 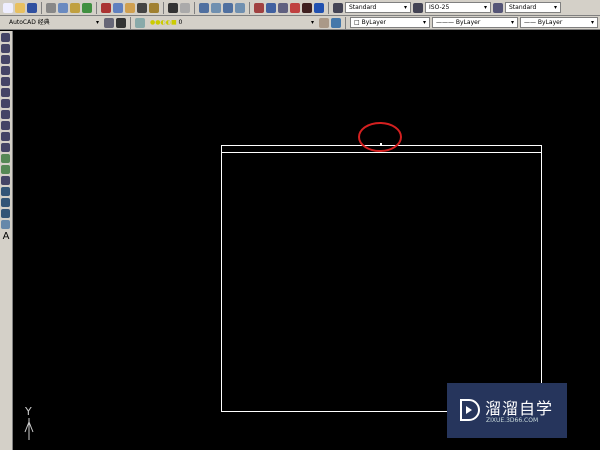 What do you see at coordinates (5, 180) in the screenshot?
I see `point-icon` at bounding box center [5, 180].